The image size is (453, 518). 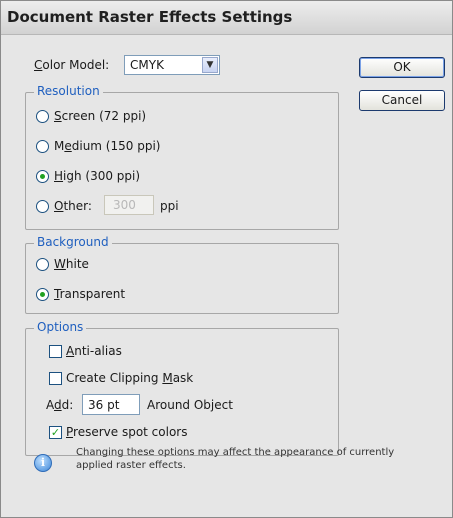 What do you see at coordinates (129, 378) in the screenshot?
I see `clipping-mask-label: Create Clipping Mask` at bounding box center [129, 378].